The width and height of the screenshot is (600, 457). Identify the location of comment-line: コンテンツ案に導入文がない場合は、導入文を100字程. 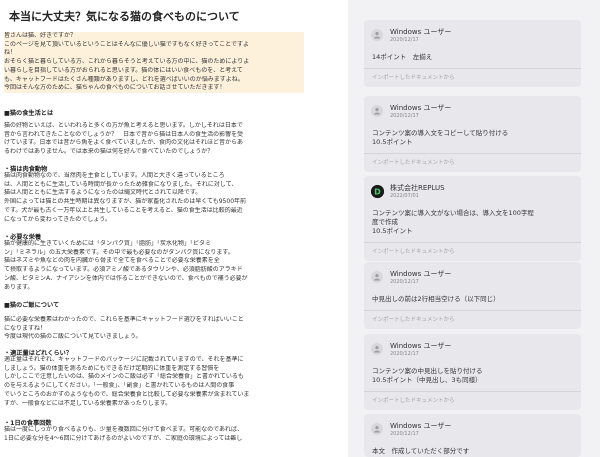
(453, 213).